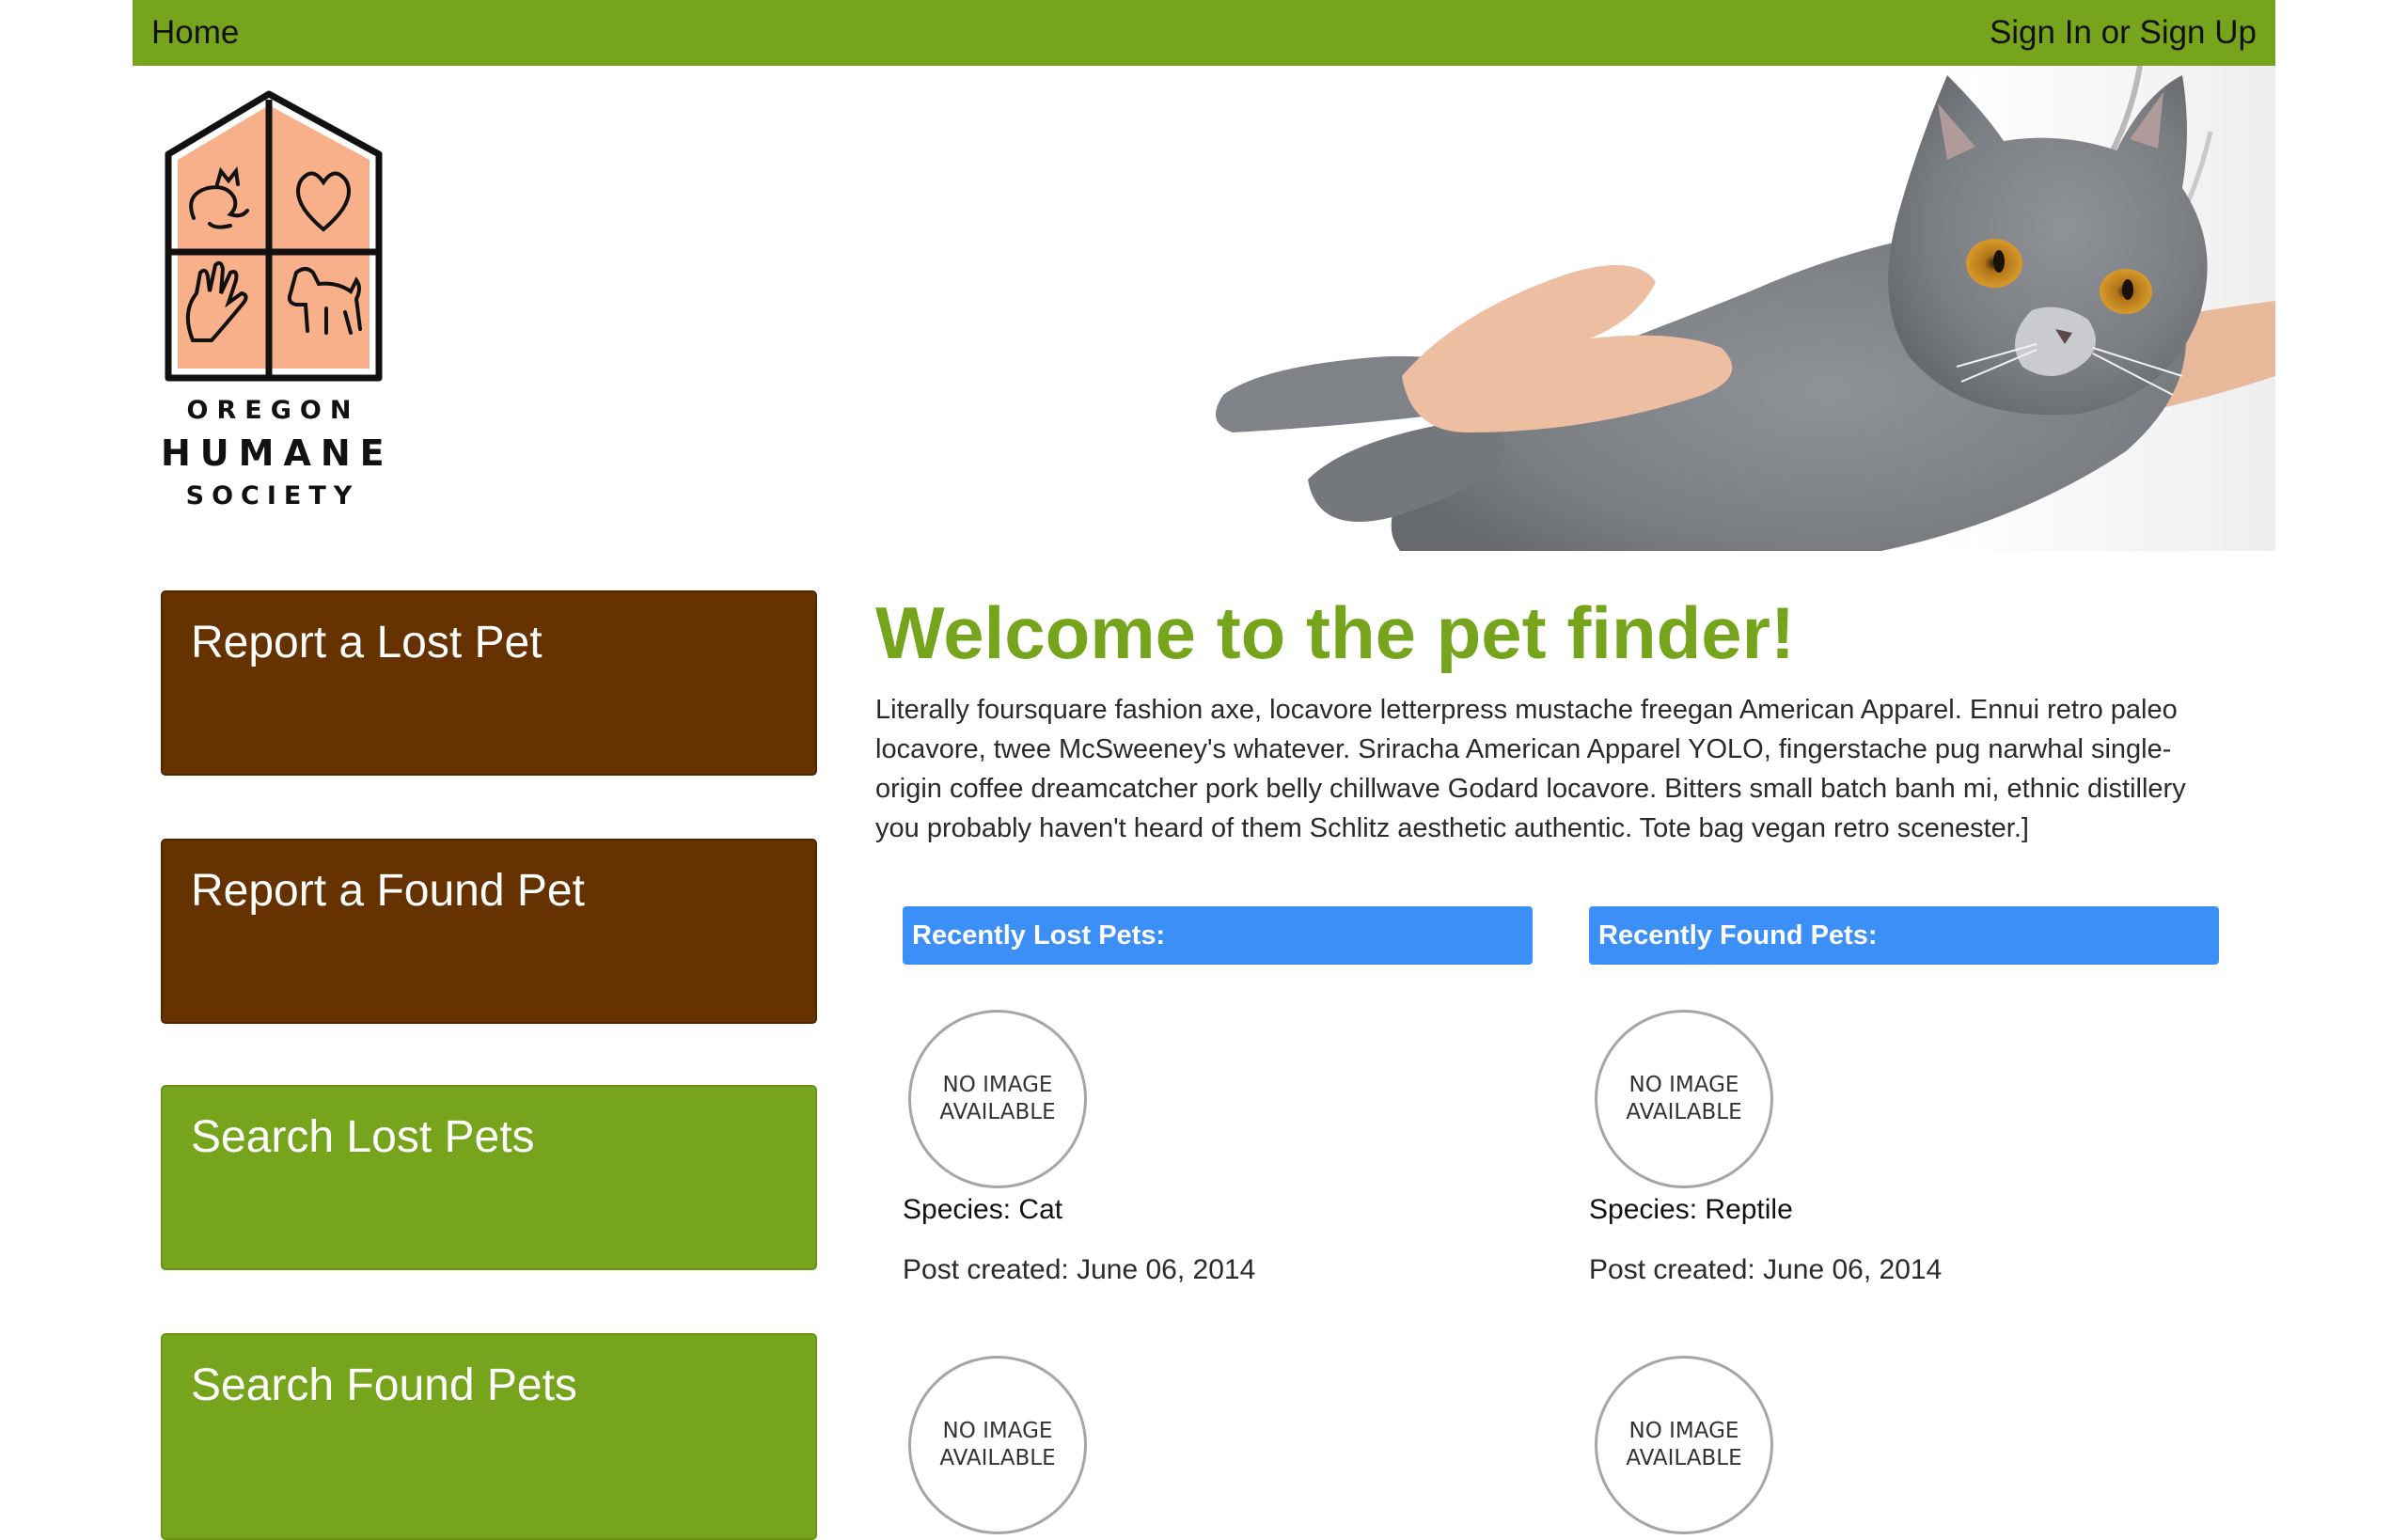  I want to click on report-found-pet-label: Report a Found Pet, so click(388, 891).